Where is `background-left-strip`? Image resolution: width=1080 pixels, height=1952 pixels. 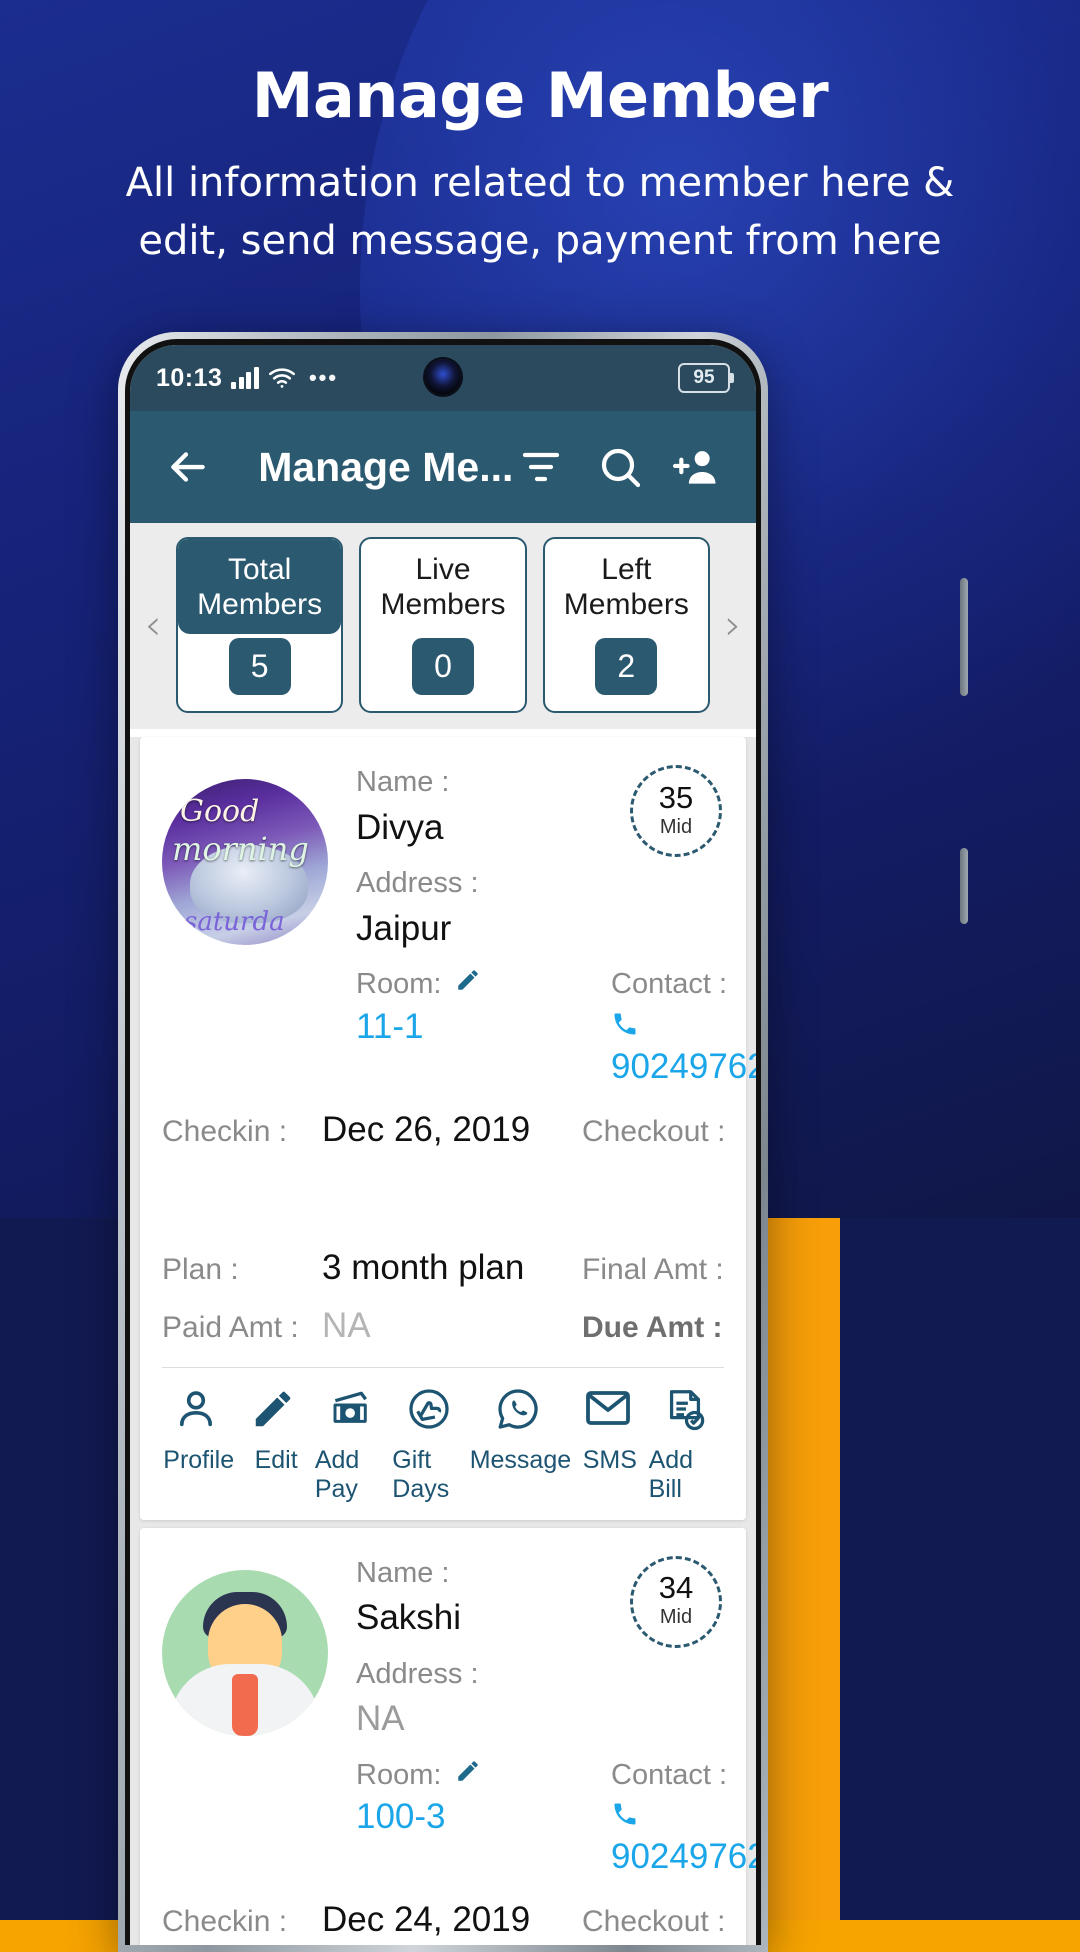
background-left-strip is located at coordinates (63, 1569).